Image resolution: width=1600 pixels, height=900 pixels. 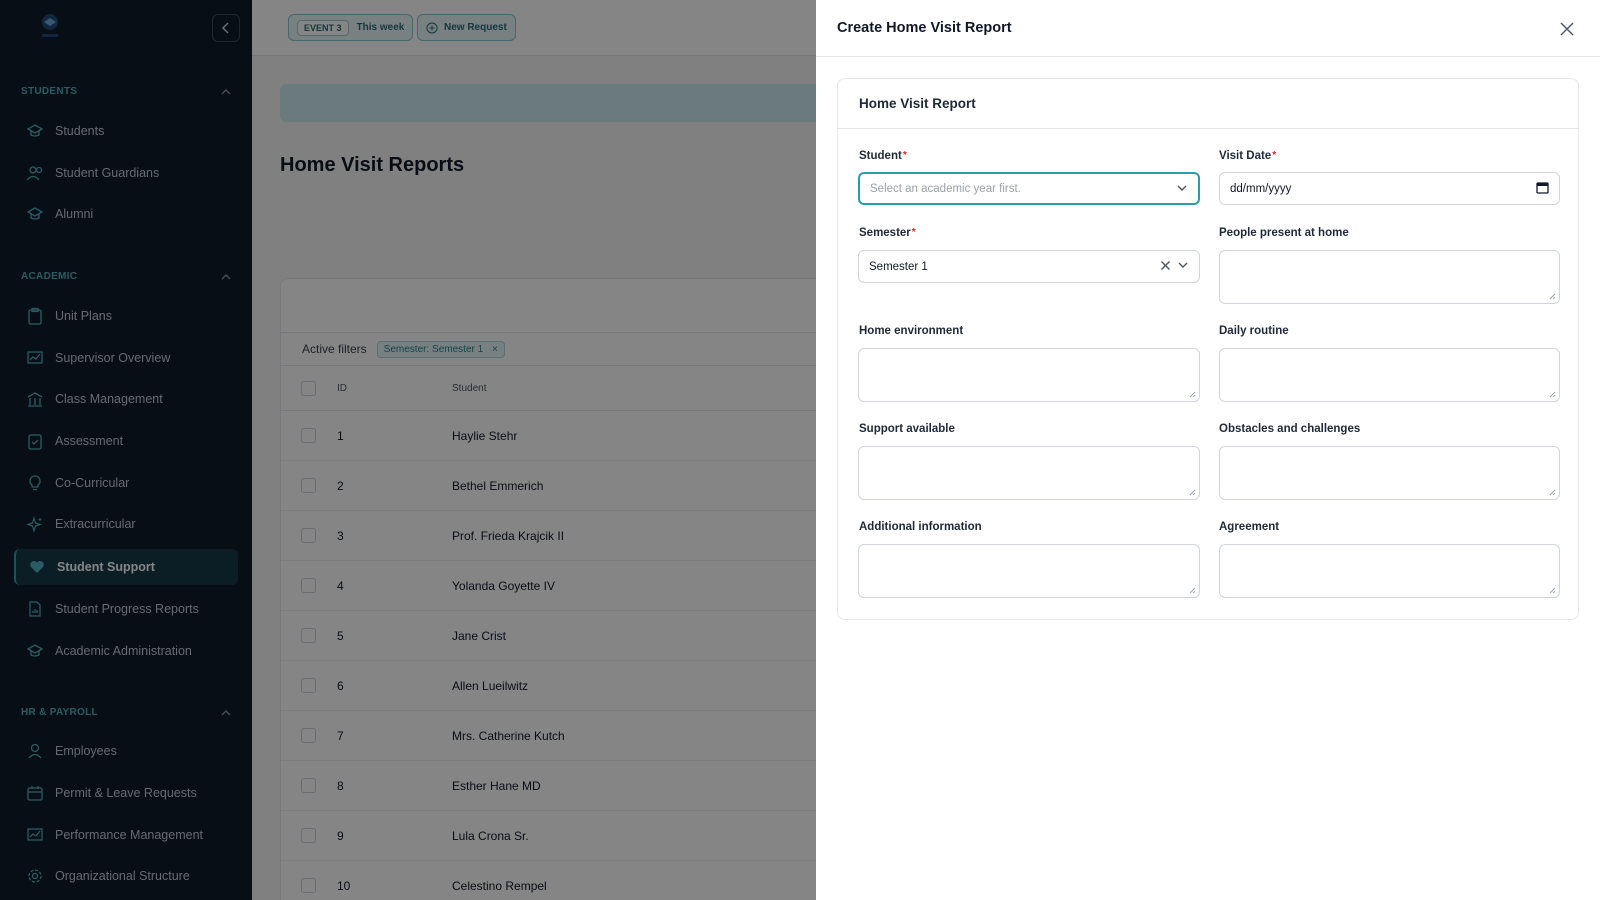 What do you see at coordinates (924, 28) in the screenshot?
I see `panel-title: Create Home Visit Report` at bounding box center [924, 28].